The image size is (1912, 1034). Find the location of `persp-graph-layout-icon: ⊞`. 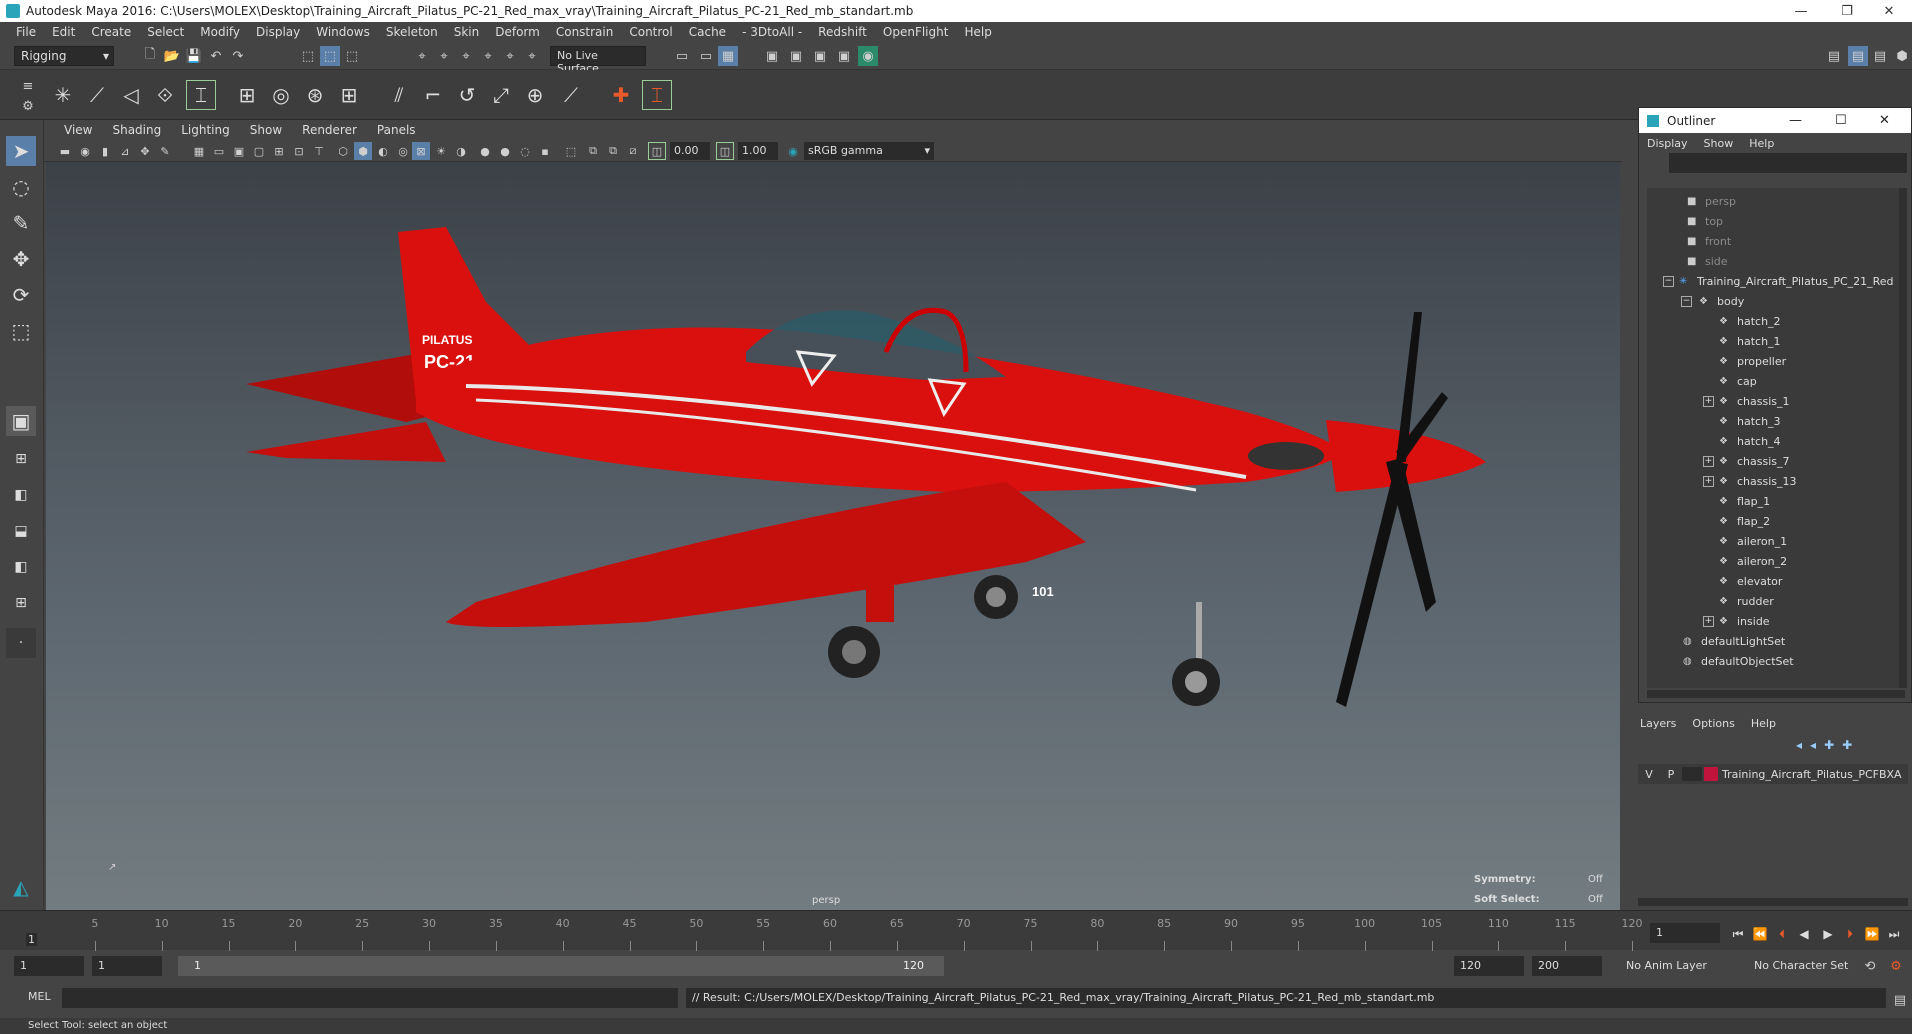

persp-graph-layout-icon: ⊞ is located at coordinates (21, 603).